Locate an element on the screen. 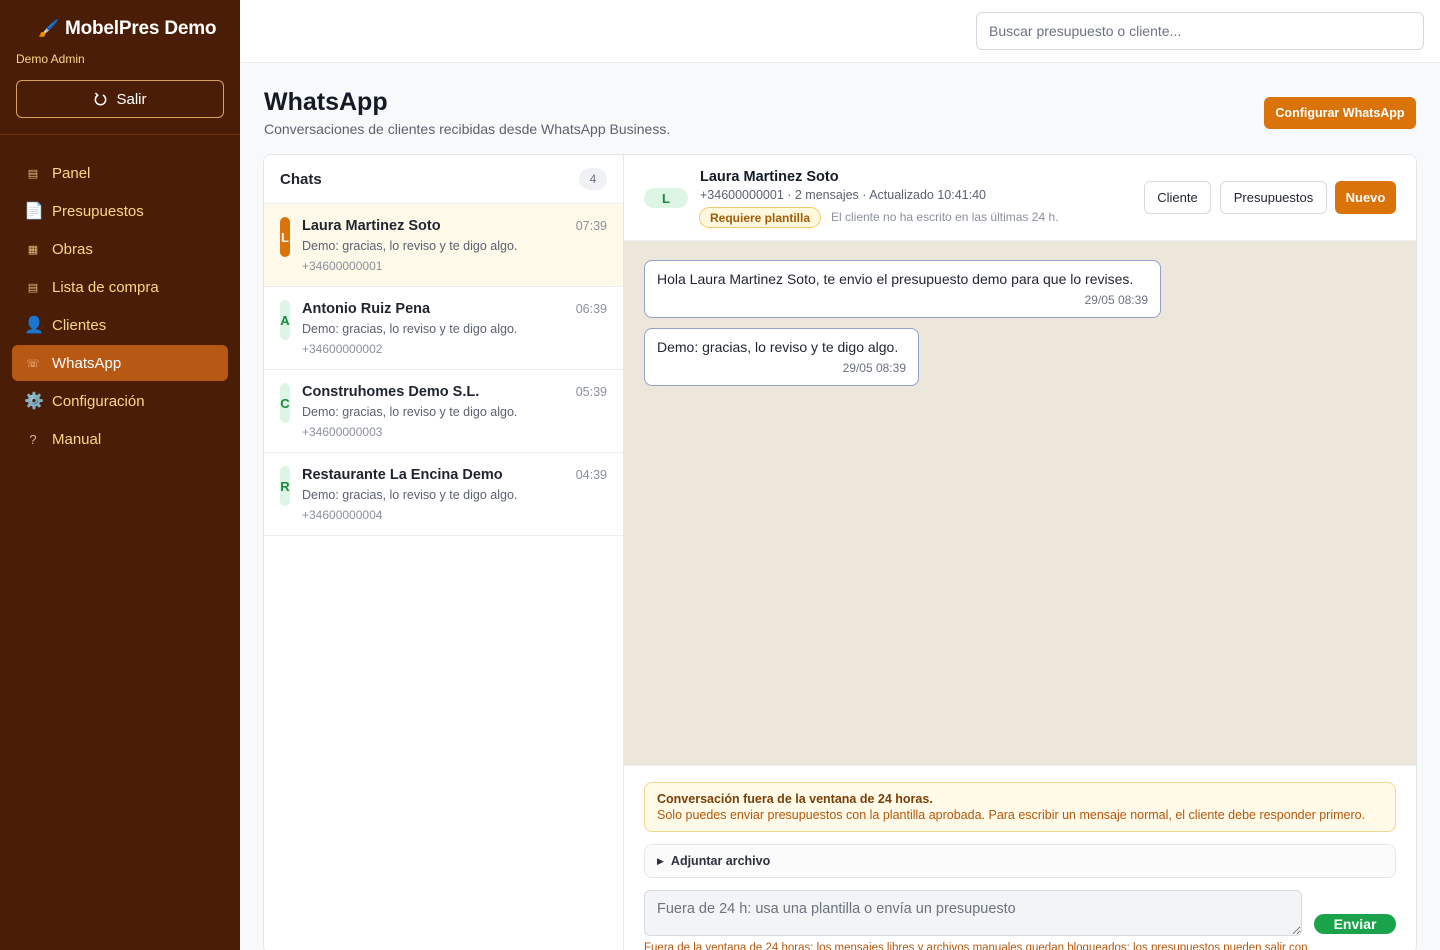 Image resolution: width=1440 pixels, height=950 pixels. conversation-name: Laura Martinez Soto is located at coordinates (769, 177).